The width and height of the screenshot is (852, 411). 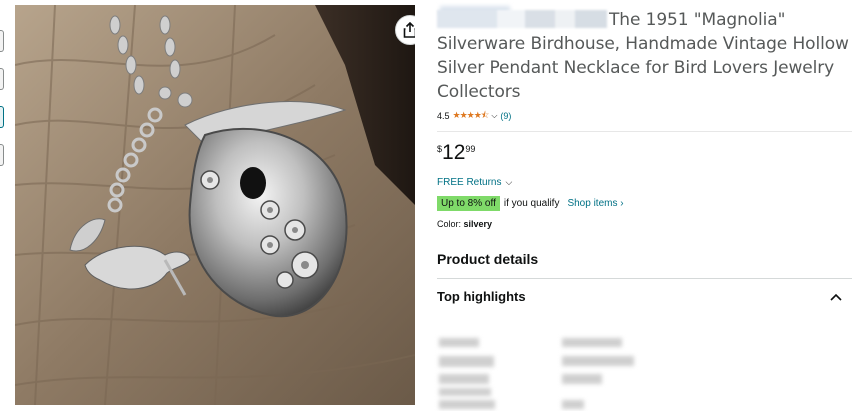 What do you see at coordinates (567, 370) in the screenshot?
I see `highlights-table-blurred` at bounding box center [567, 370].